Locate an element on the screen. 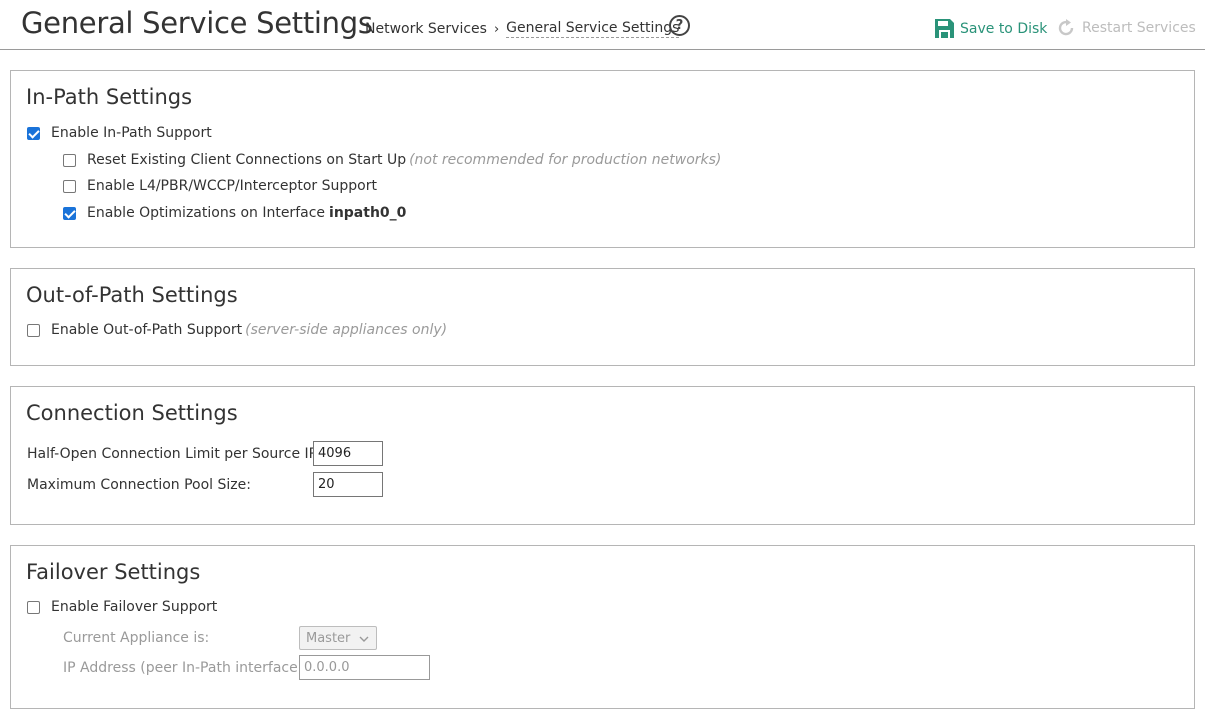  enable-out-of-path-label: Enable Out-of-Path Support is located at coordinates (147, 330).